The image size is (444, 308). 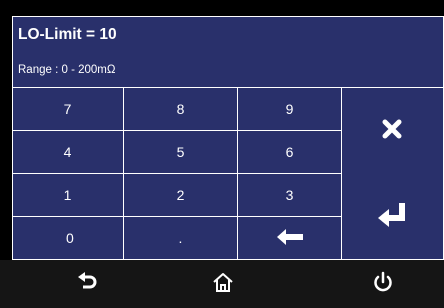 I want to click on home-button, so click(x=223, y=284).